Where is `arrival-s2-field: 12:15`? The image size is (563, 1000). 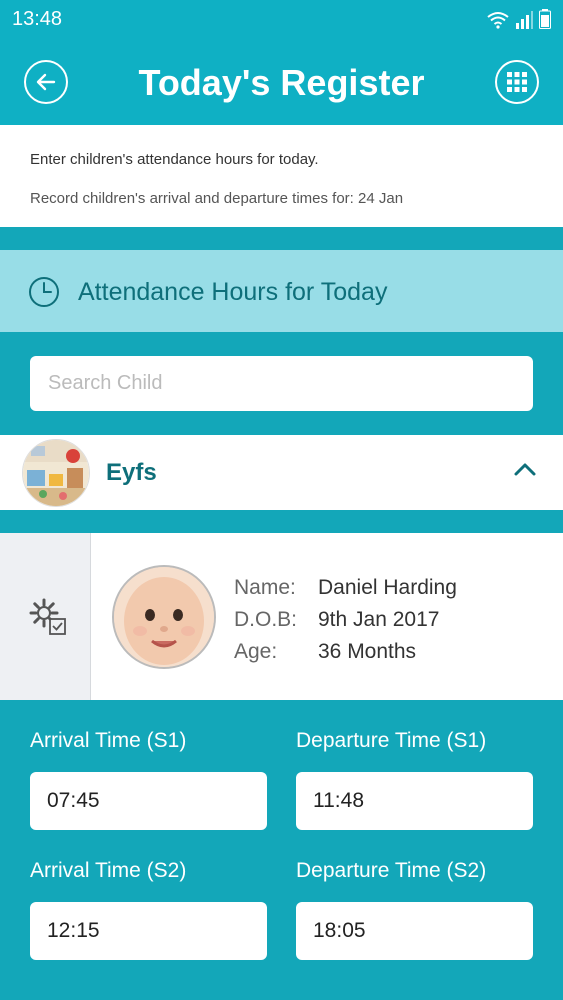
arrival-s2-field: 12:15 is located at coordinates (148, 931).